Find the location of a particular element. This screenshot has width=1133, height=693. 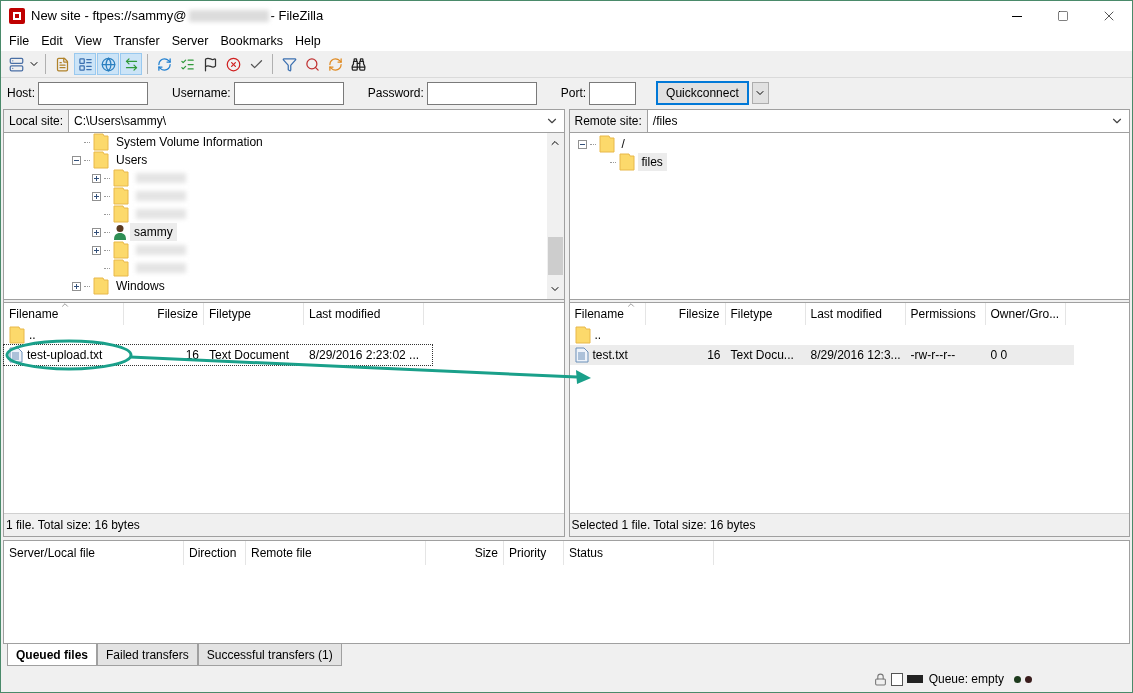

menu-item: Transfer is located at coordinates (136, 41).